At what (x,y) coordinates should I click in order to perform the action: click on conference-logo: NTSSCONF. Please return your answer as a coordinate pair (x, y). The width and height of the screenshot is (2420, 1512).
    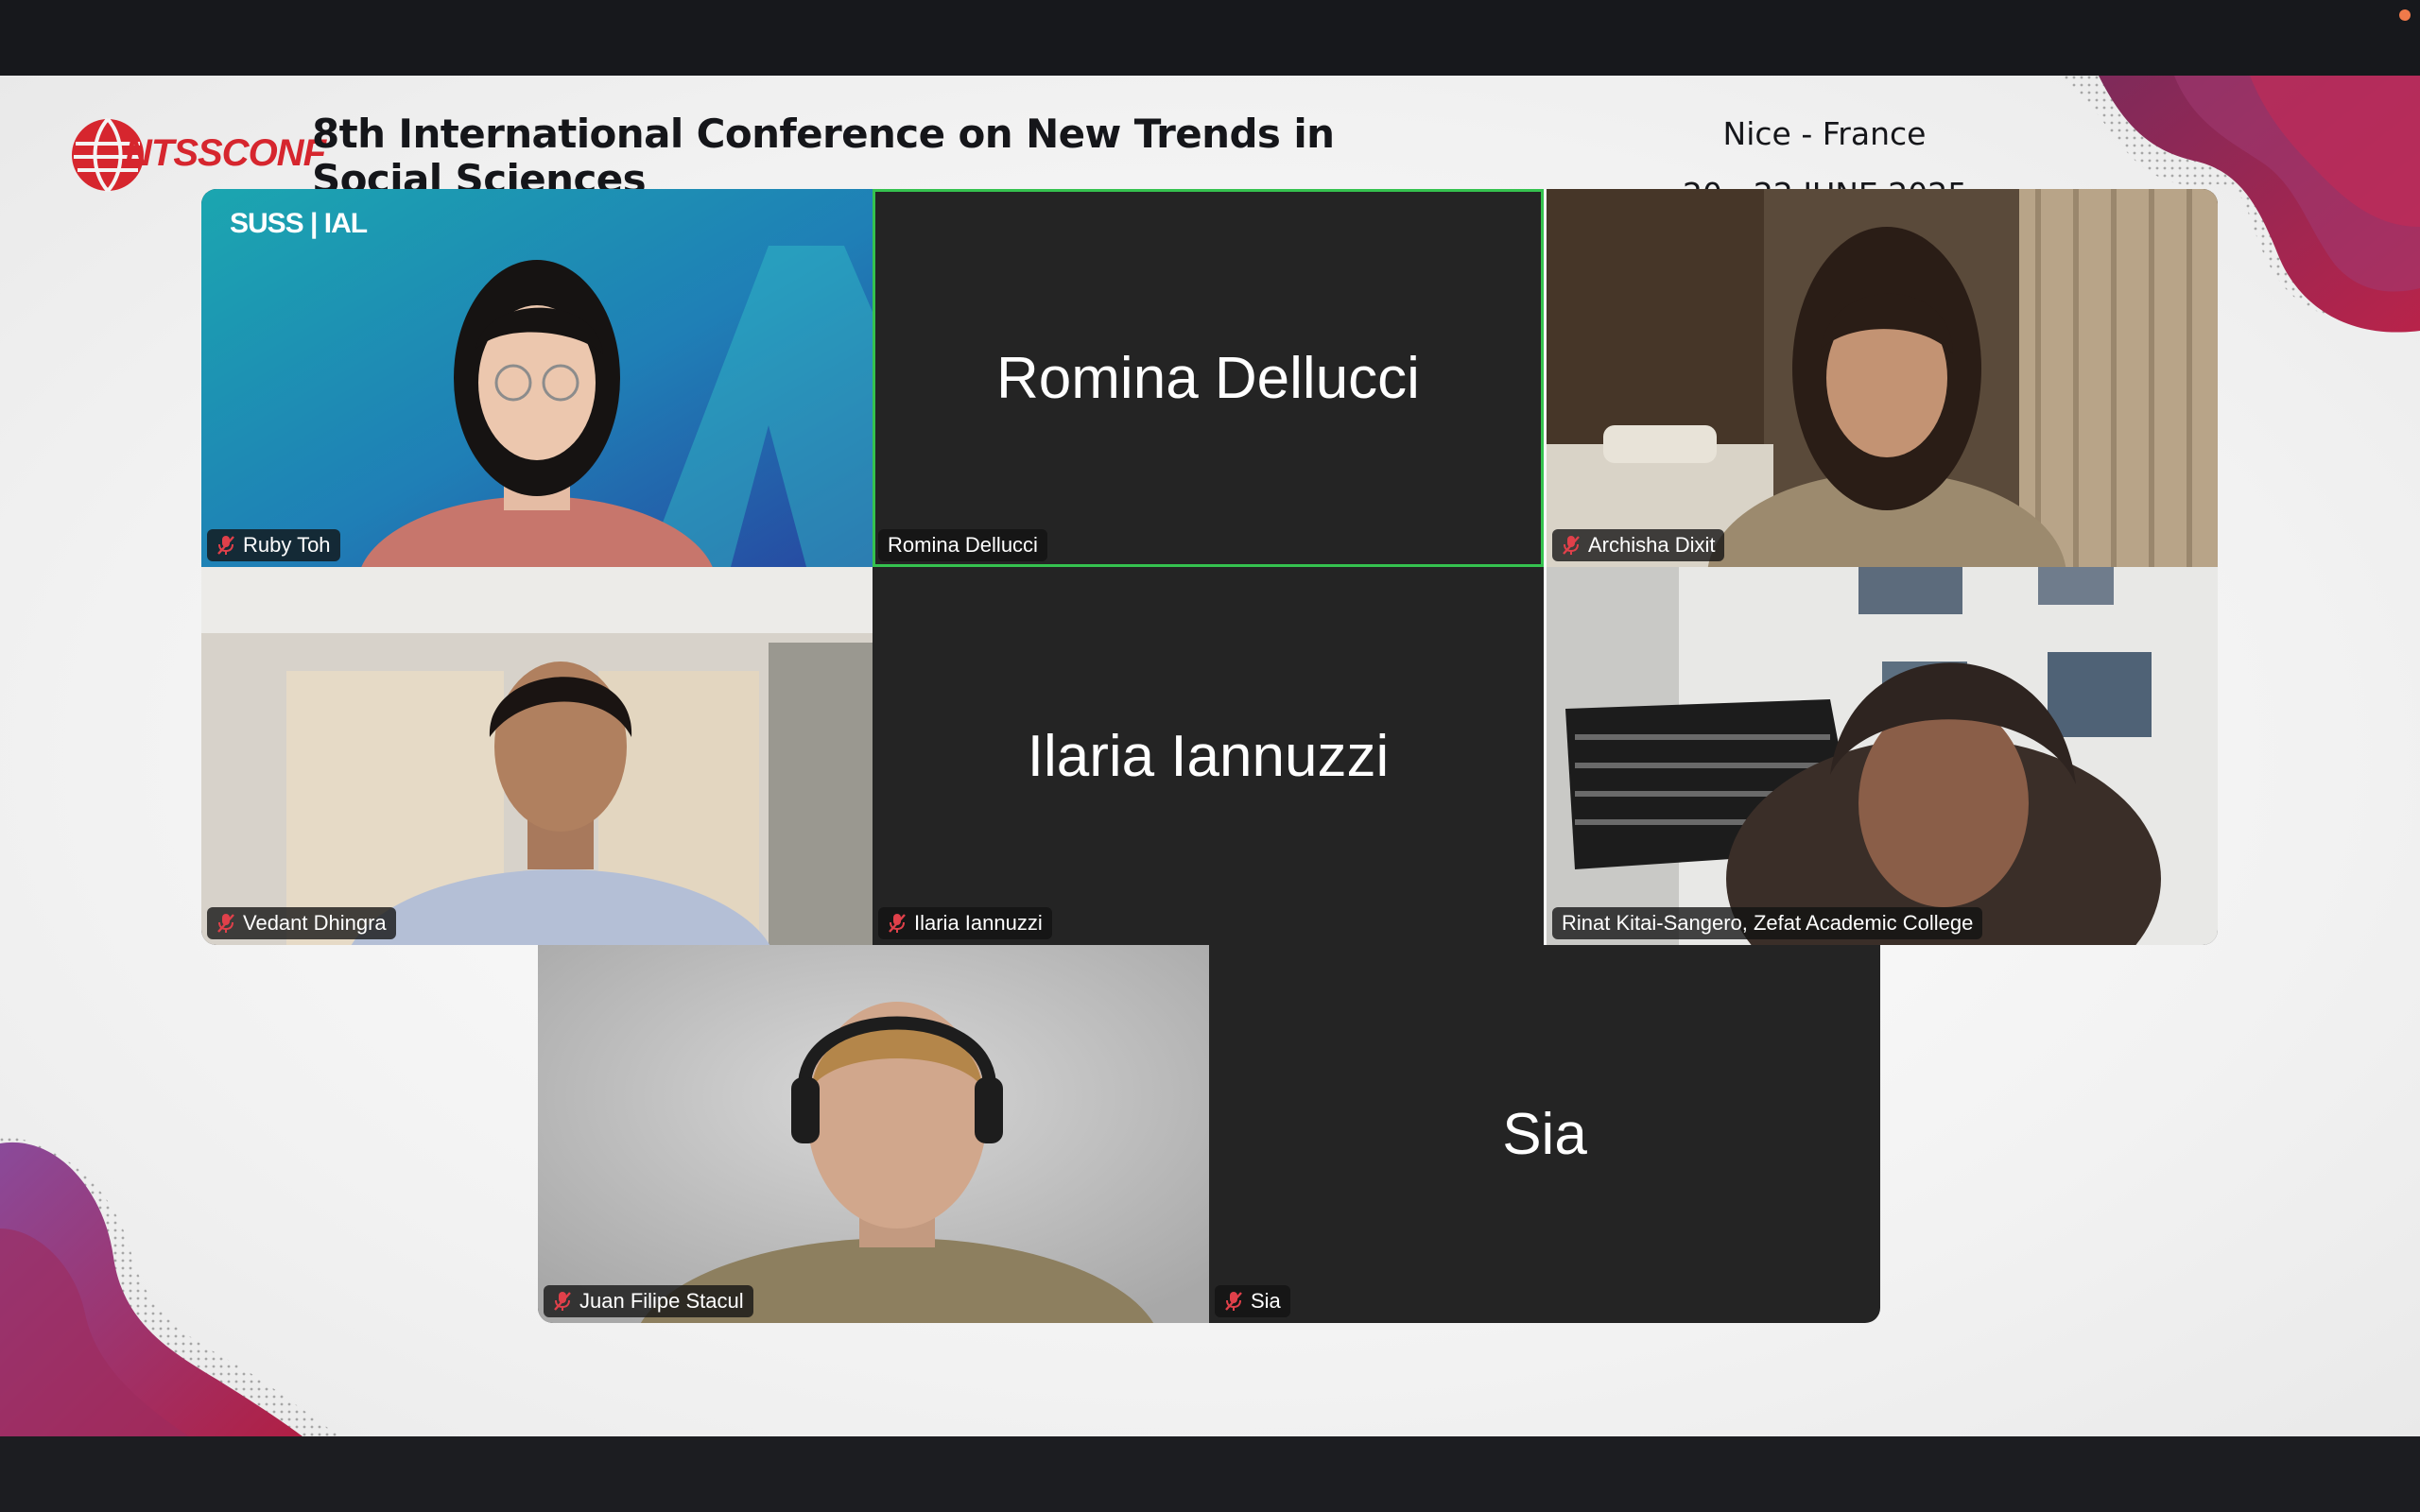
    Looking at the image, I should click on (197, 155).